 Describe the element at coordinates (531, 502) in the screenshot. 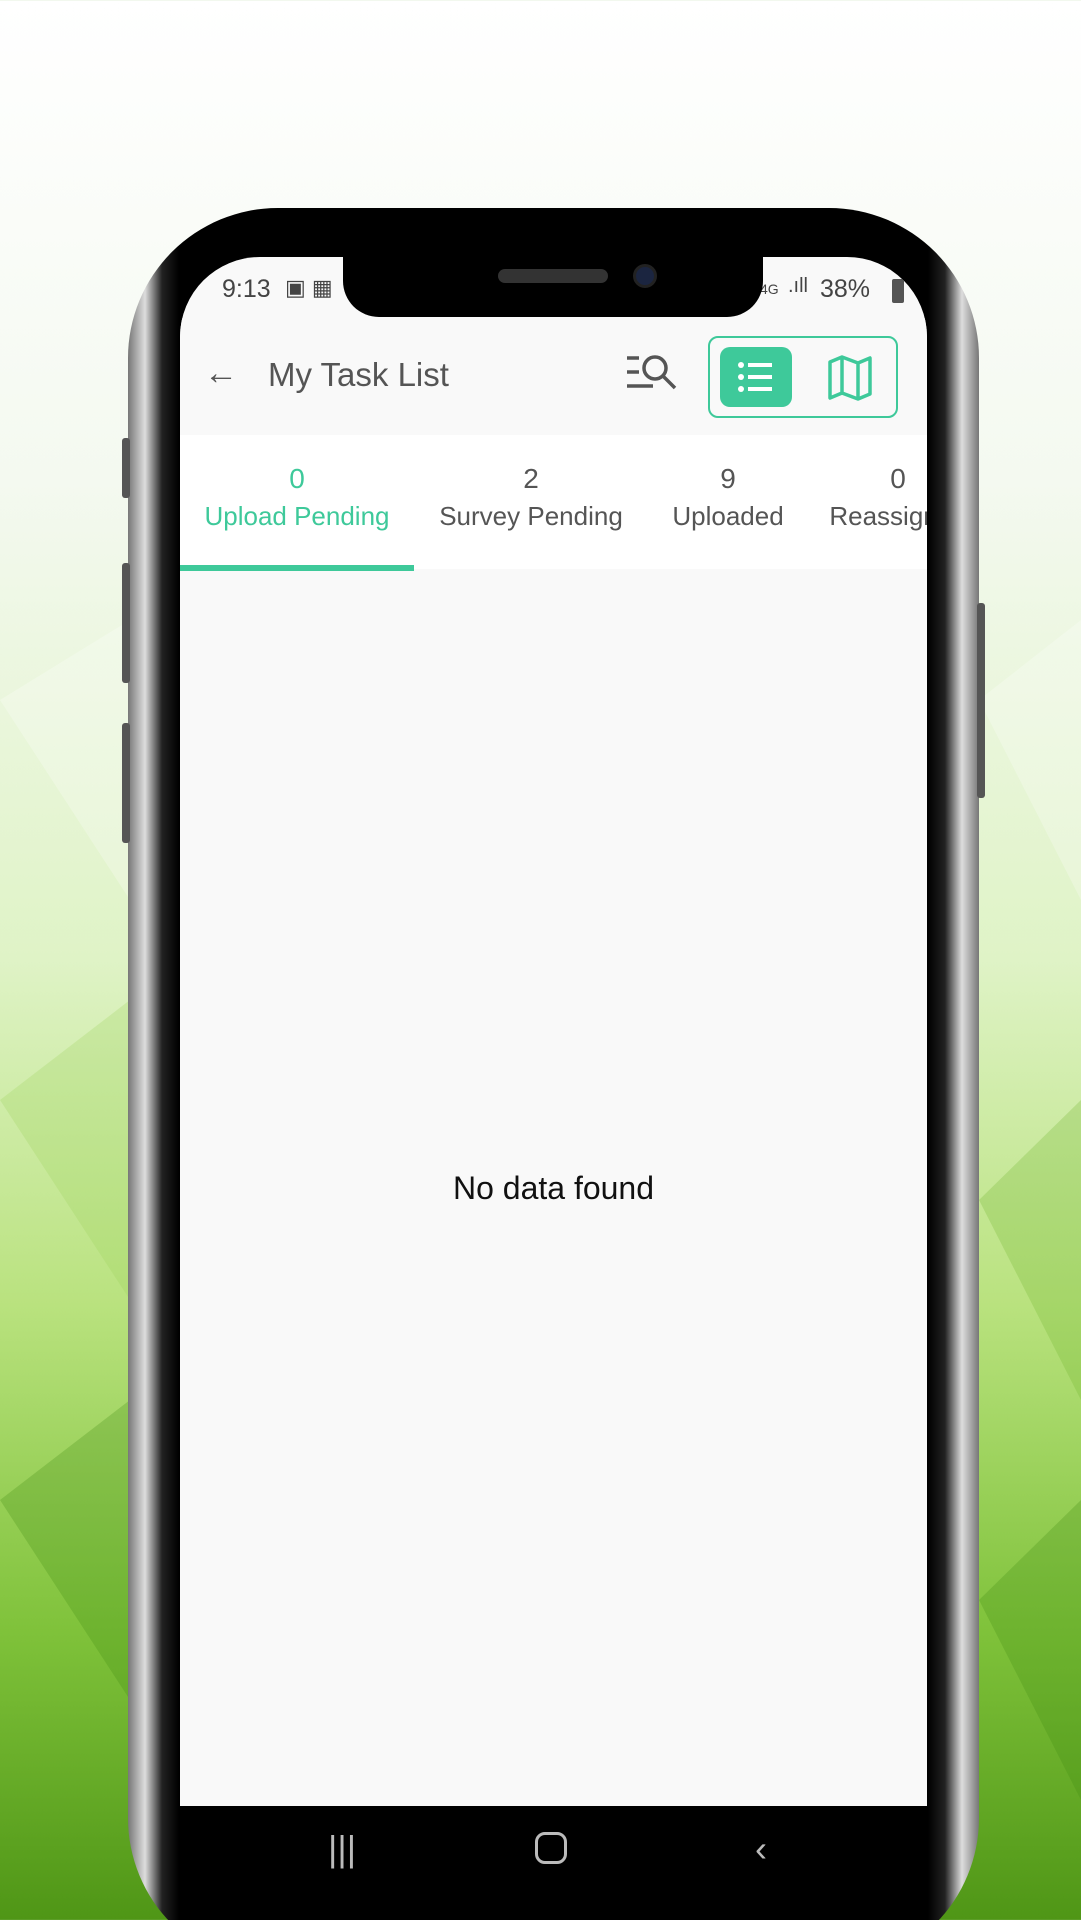

I see `tab-survey-pending: 2 Survey Pending` at that location.